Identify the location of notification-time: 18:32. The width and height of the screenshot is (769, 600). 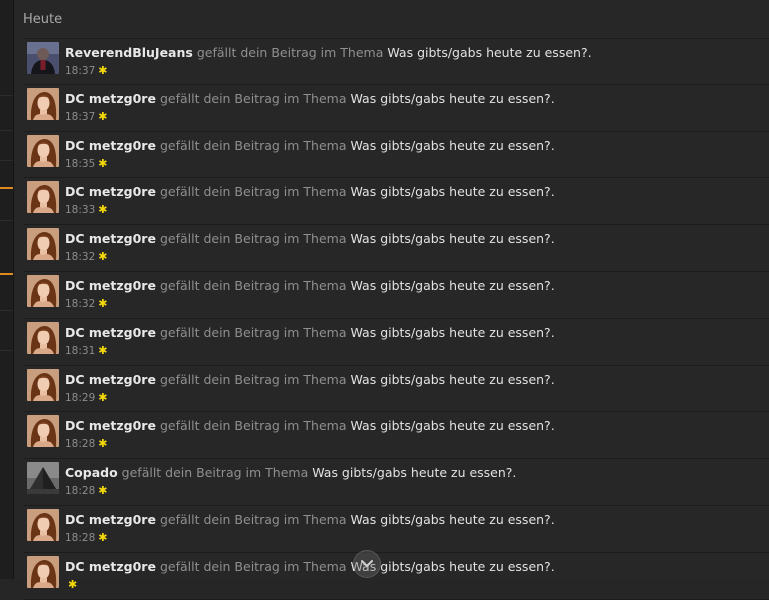
(80, 303).